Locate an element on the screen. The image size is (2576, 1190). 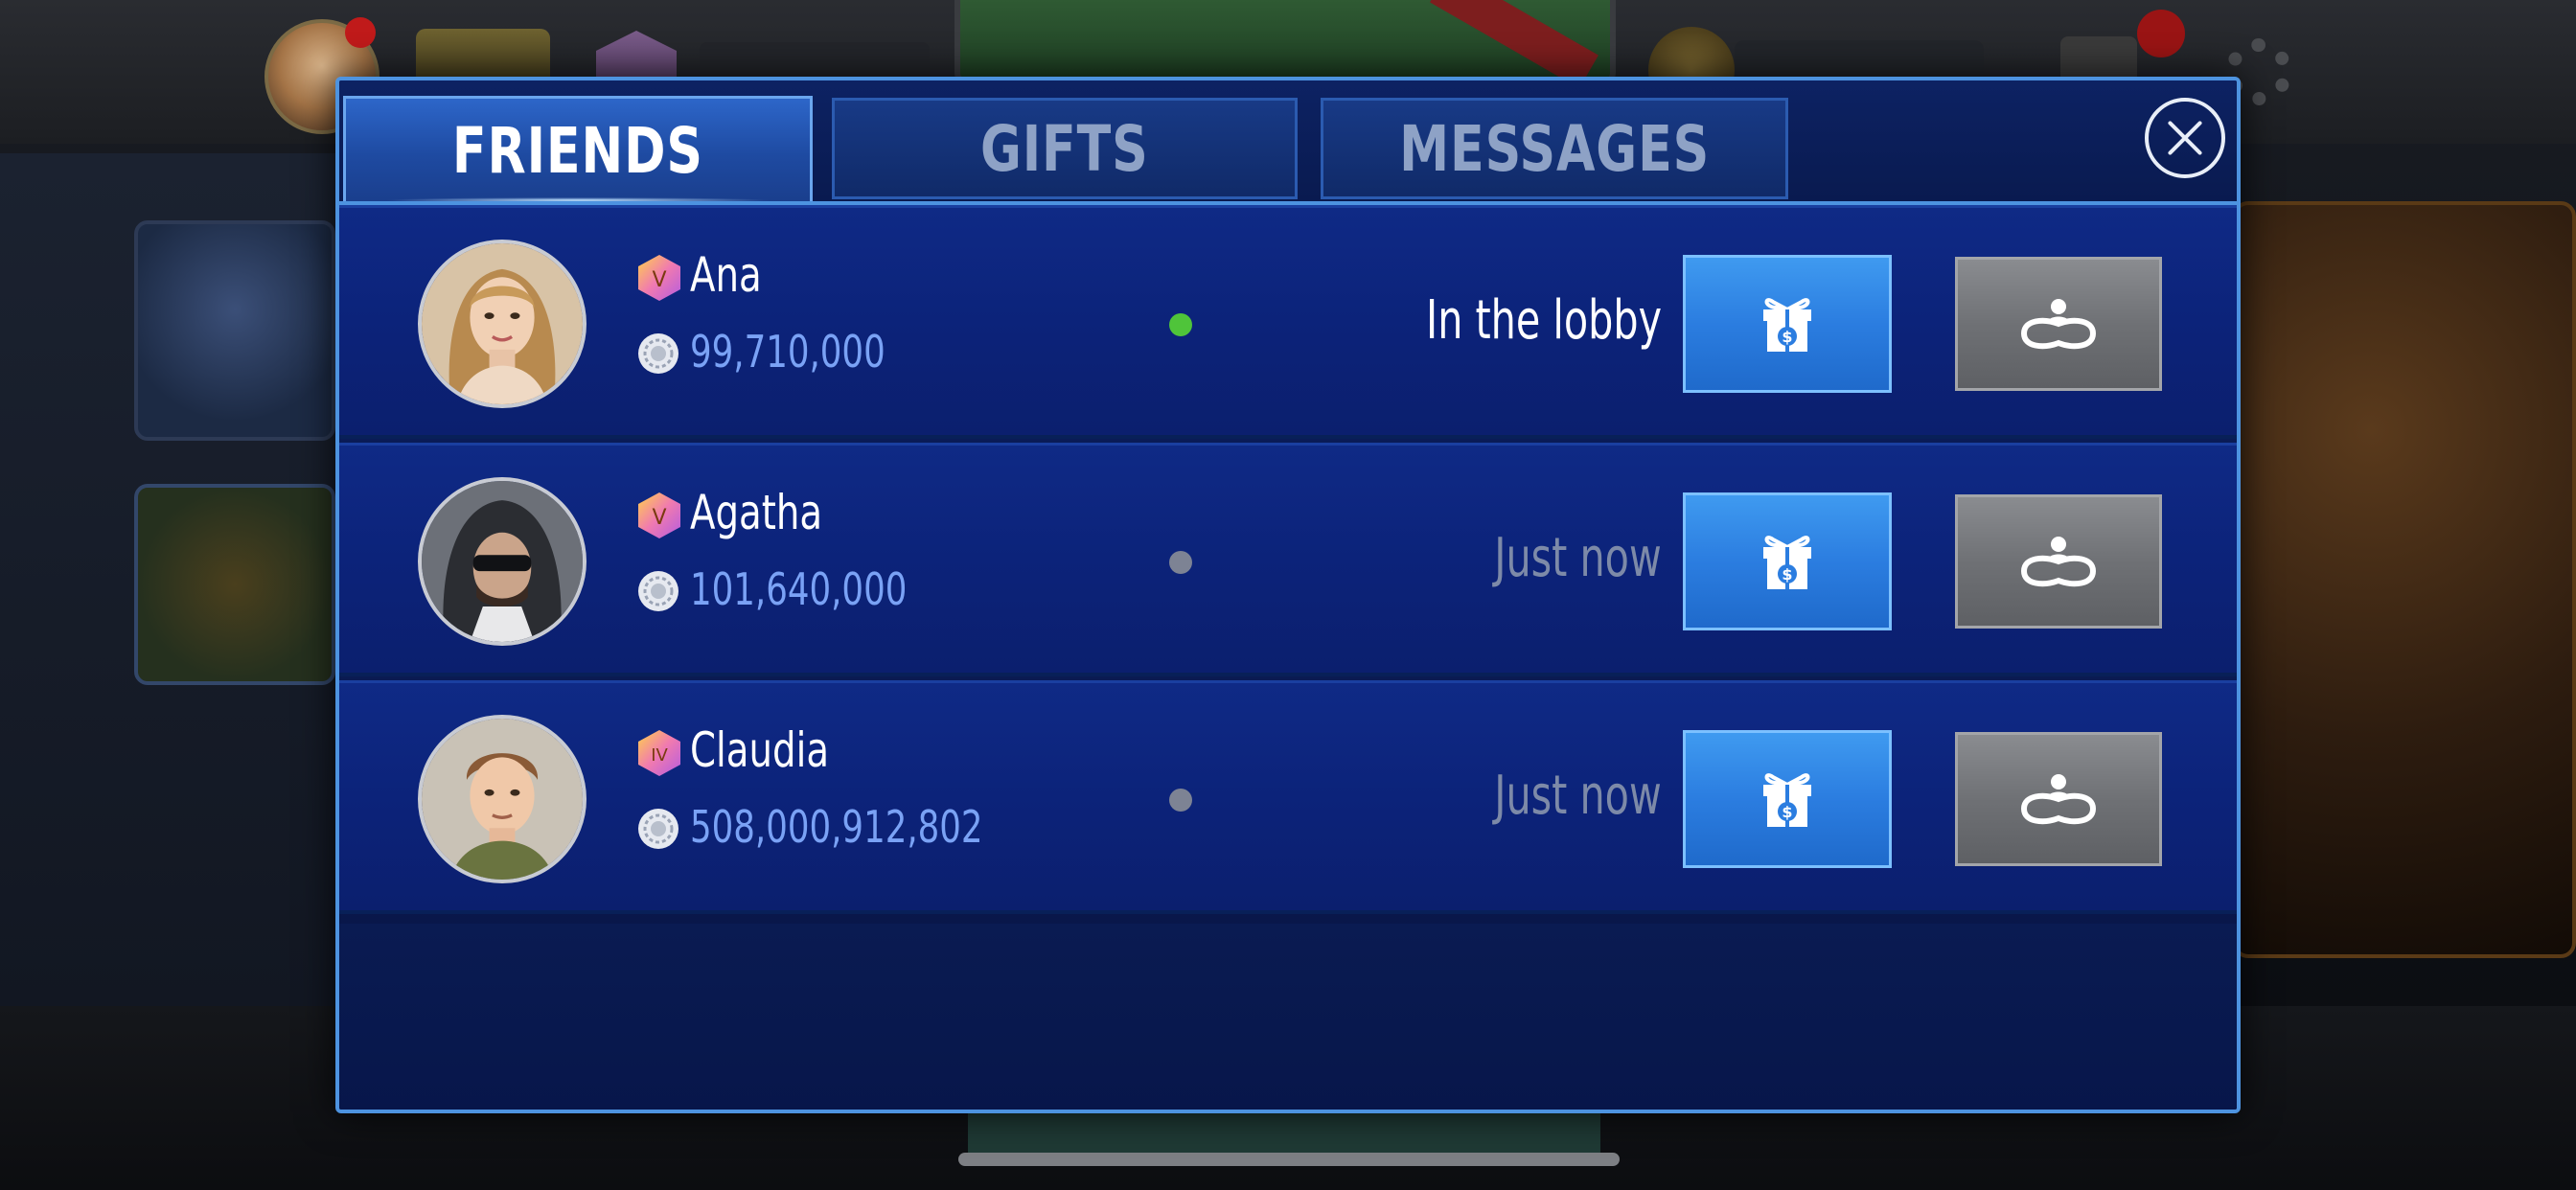
friend-row: V Ana 99,710,000 In the lobby $ is located at coordinates (1288, 322).